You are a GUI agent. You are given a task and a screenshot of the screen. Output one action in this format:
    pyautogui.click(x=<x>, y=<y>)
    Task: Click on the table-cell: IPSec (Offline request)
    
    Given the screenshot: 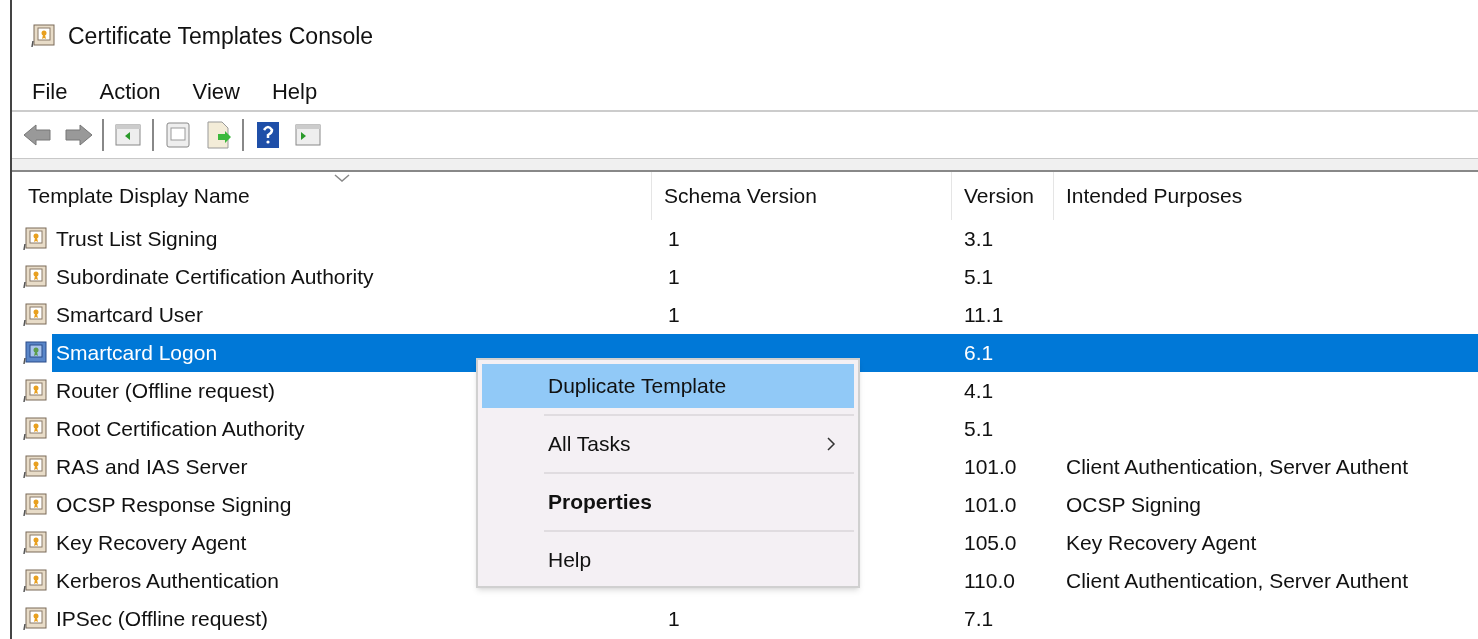 What is the action you would take?
    pyautogui.click(x=160, y=619)
    